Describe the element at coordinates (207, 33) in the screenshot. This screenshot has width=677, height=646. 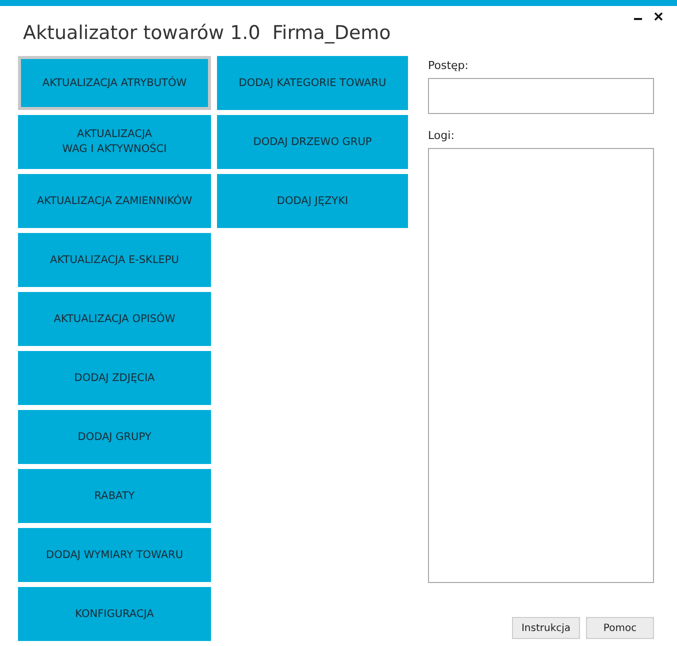
I see `window-title: Aktualizator towarów 1.0 Firma_Demo` at that location.